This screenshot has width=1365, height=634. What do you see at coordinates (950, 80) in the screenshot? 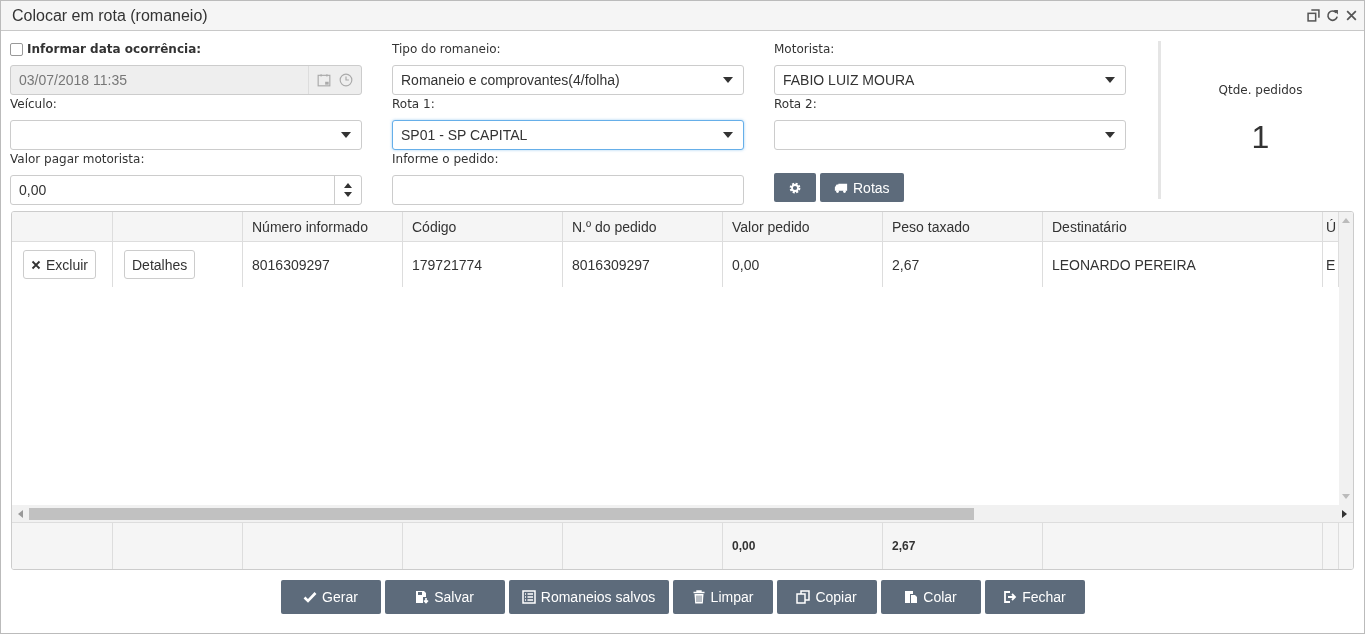
I see `select-field: FABIO LUIZ MOURA` at bounding box center [950, 80].